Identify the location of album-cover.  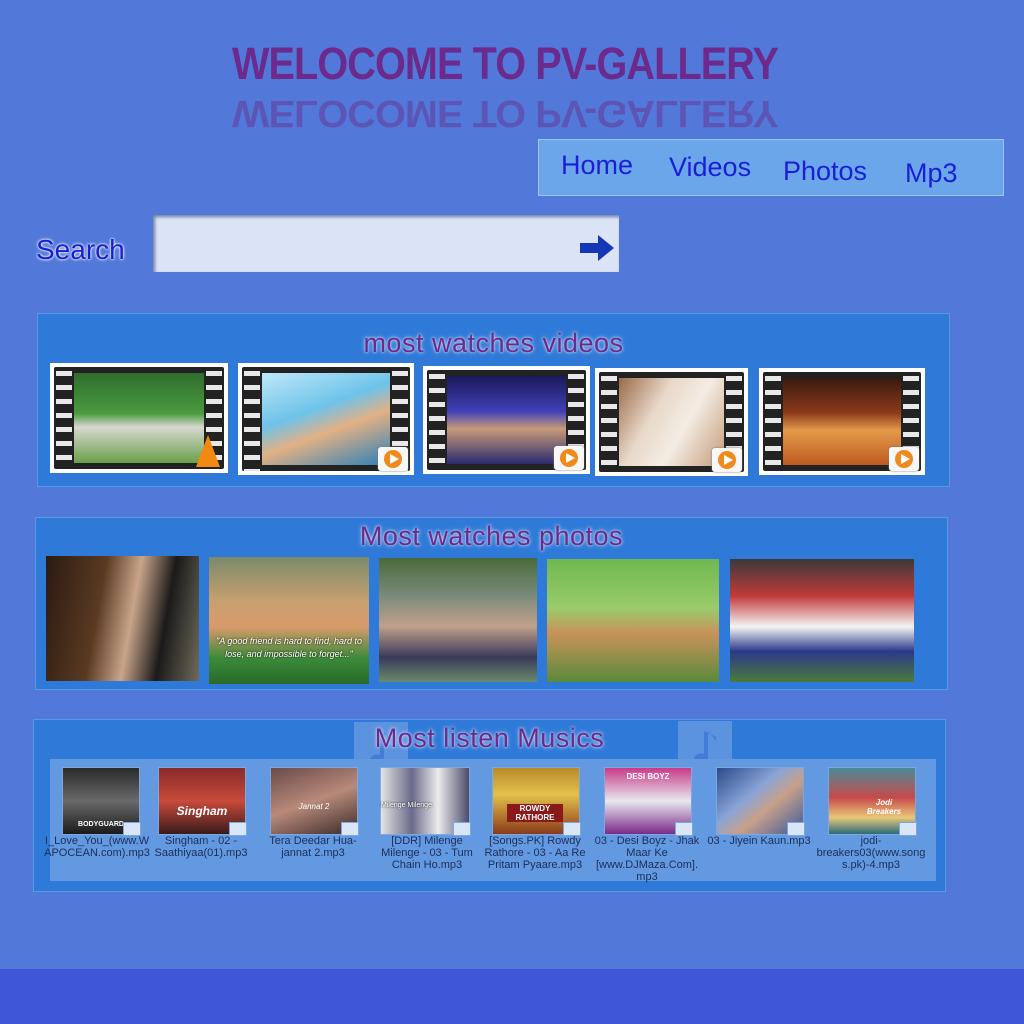
(760, 801).